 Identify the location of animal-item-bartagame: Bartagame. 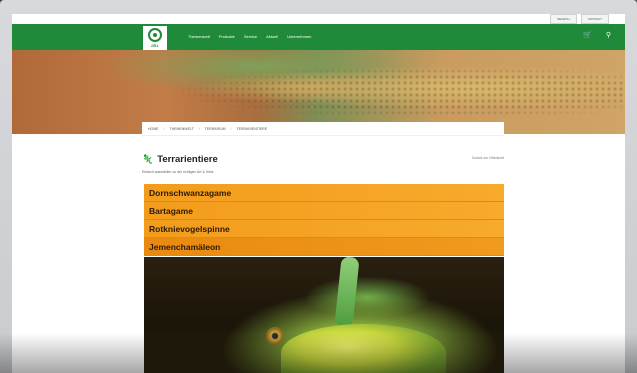
(324, 211).